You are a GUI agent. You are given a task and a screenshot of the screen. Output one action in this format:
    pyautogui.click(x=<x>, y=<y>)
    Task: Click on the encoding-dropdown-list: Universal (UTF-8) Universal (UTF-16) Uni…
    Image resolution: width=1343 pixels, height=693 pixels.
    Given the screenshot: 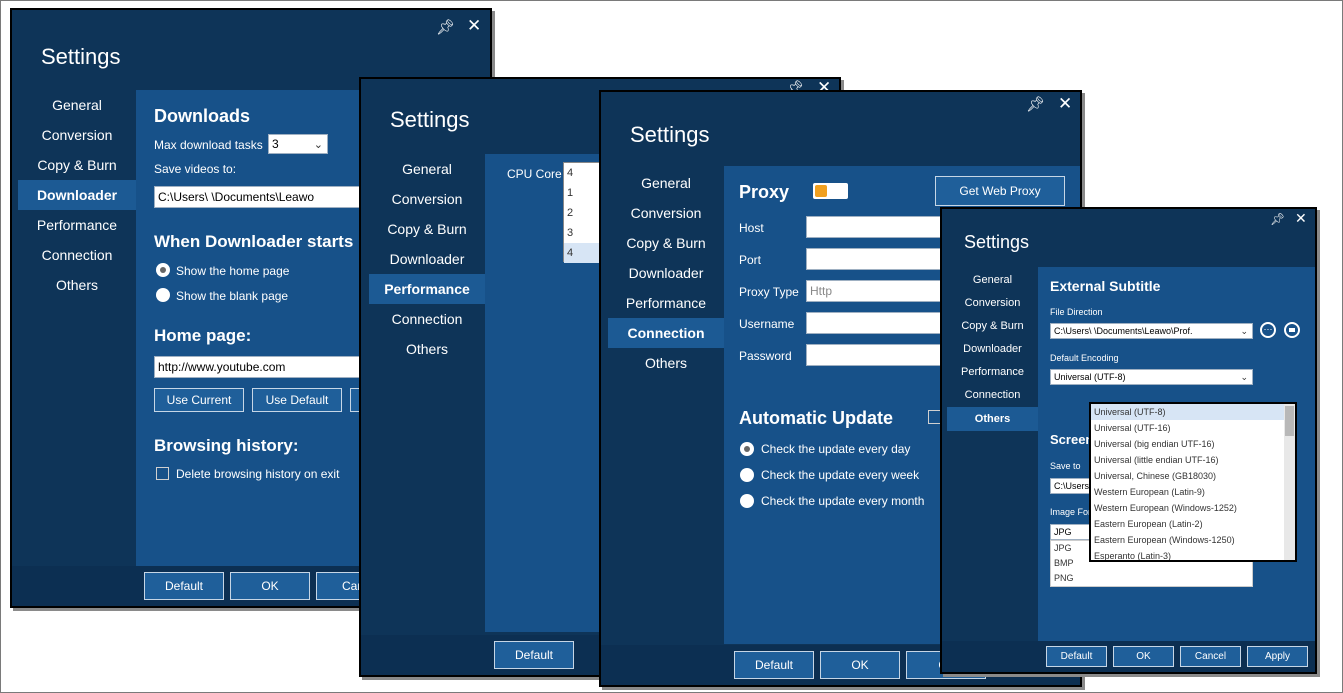 What is the action you would take?
    pyautogui.click(x=1193, y=482)
    